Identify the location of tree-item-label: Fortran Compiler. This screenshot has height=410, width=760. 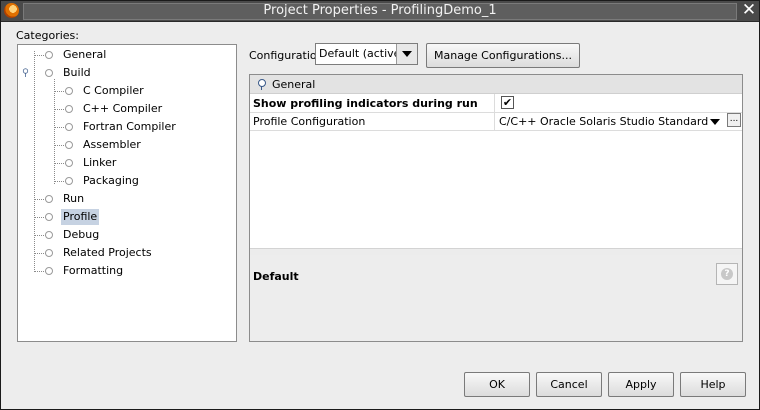
(129, 126).